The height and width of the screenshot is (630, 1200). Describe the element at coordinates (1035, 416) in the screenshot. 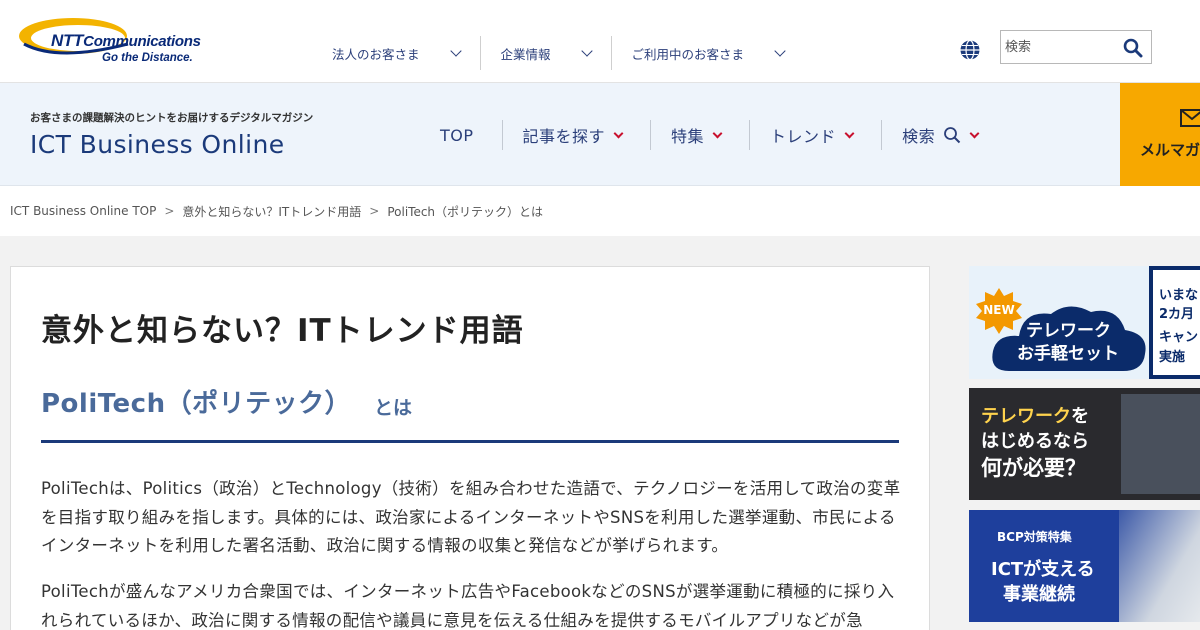

I see `banner-line1: テレワークを` at that location.